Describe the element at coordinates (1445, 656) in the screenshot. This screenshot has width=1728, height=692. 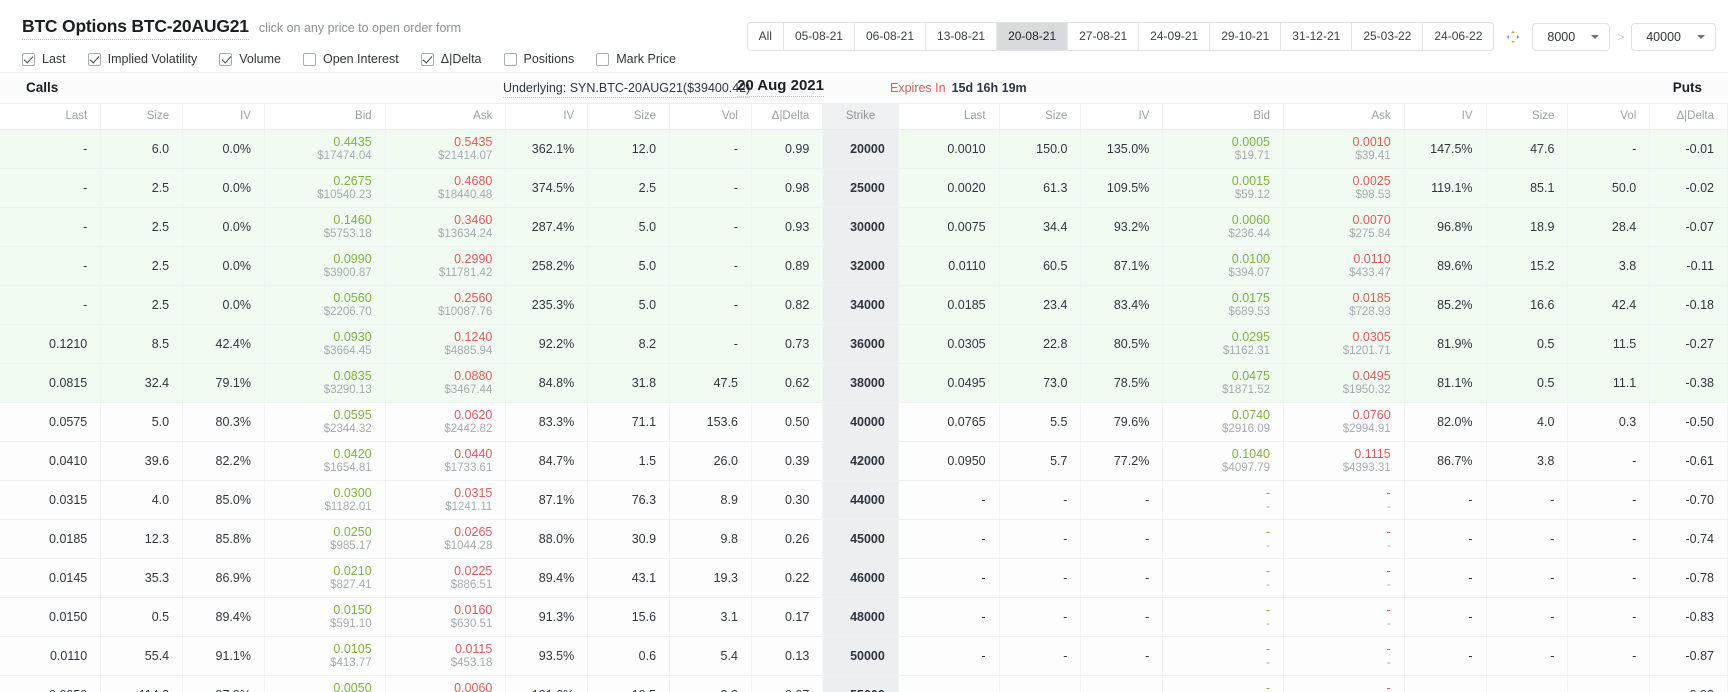
I see `put-iv-ask: -` at that location.